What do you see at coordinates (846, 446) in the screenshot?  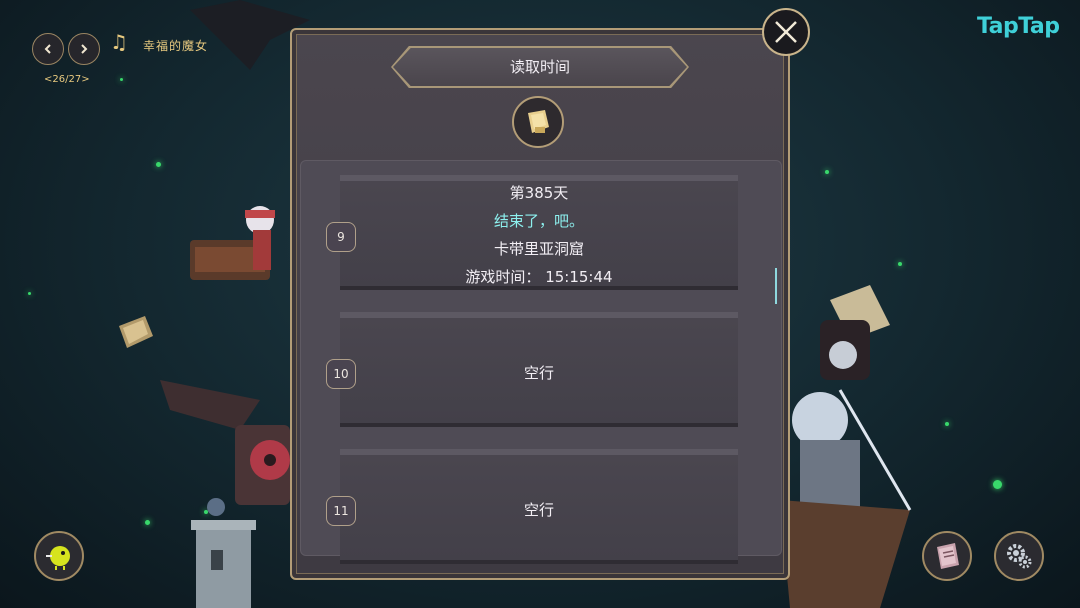 I see `knight-character-scenery` at bounding box center [846, 446].